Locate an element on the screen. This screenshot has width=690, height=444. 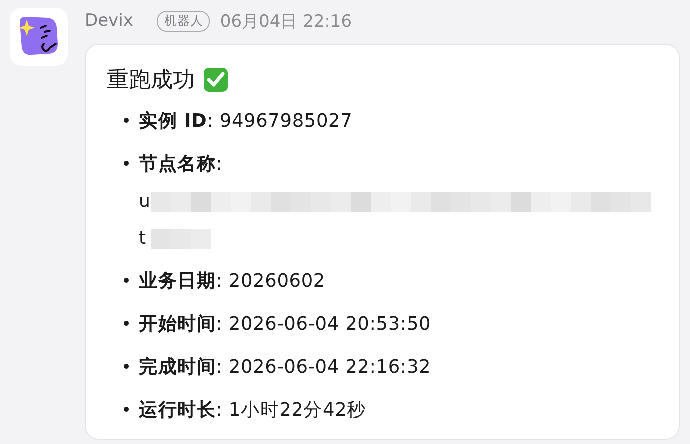
detail-line: 开始时间: 2026-06-04 20:53:50 is located at coordinates (285, 325).